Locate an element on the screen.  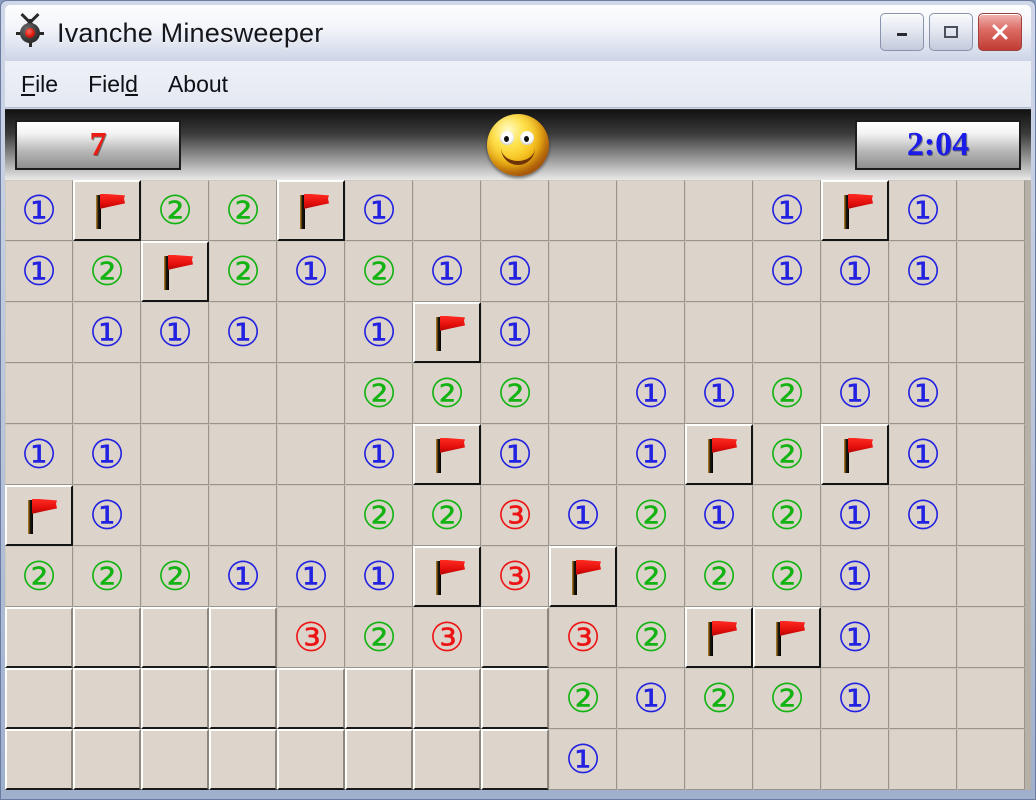
menu-item-field: Field is located at coordinates (113, 84).